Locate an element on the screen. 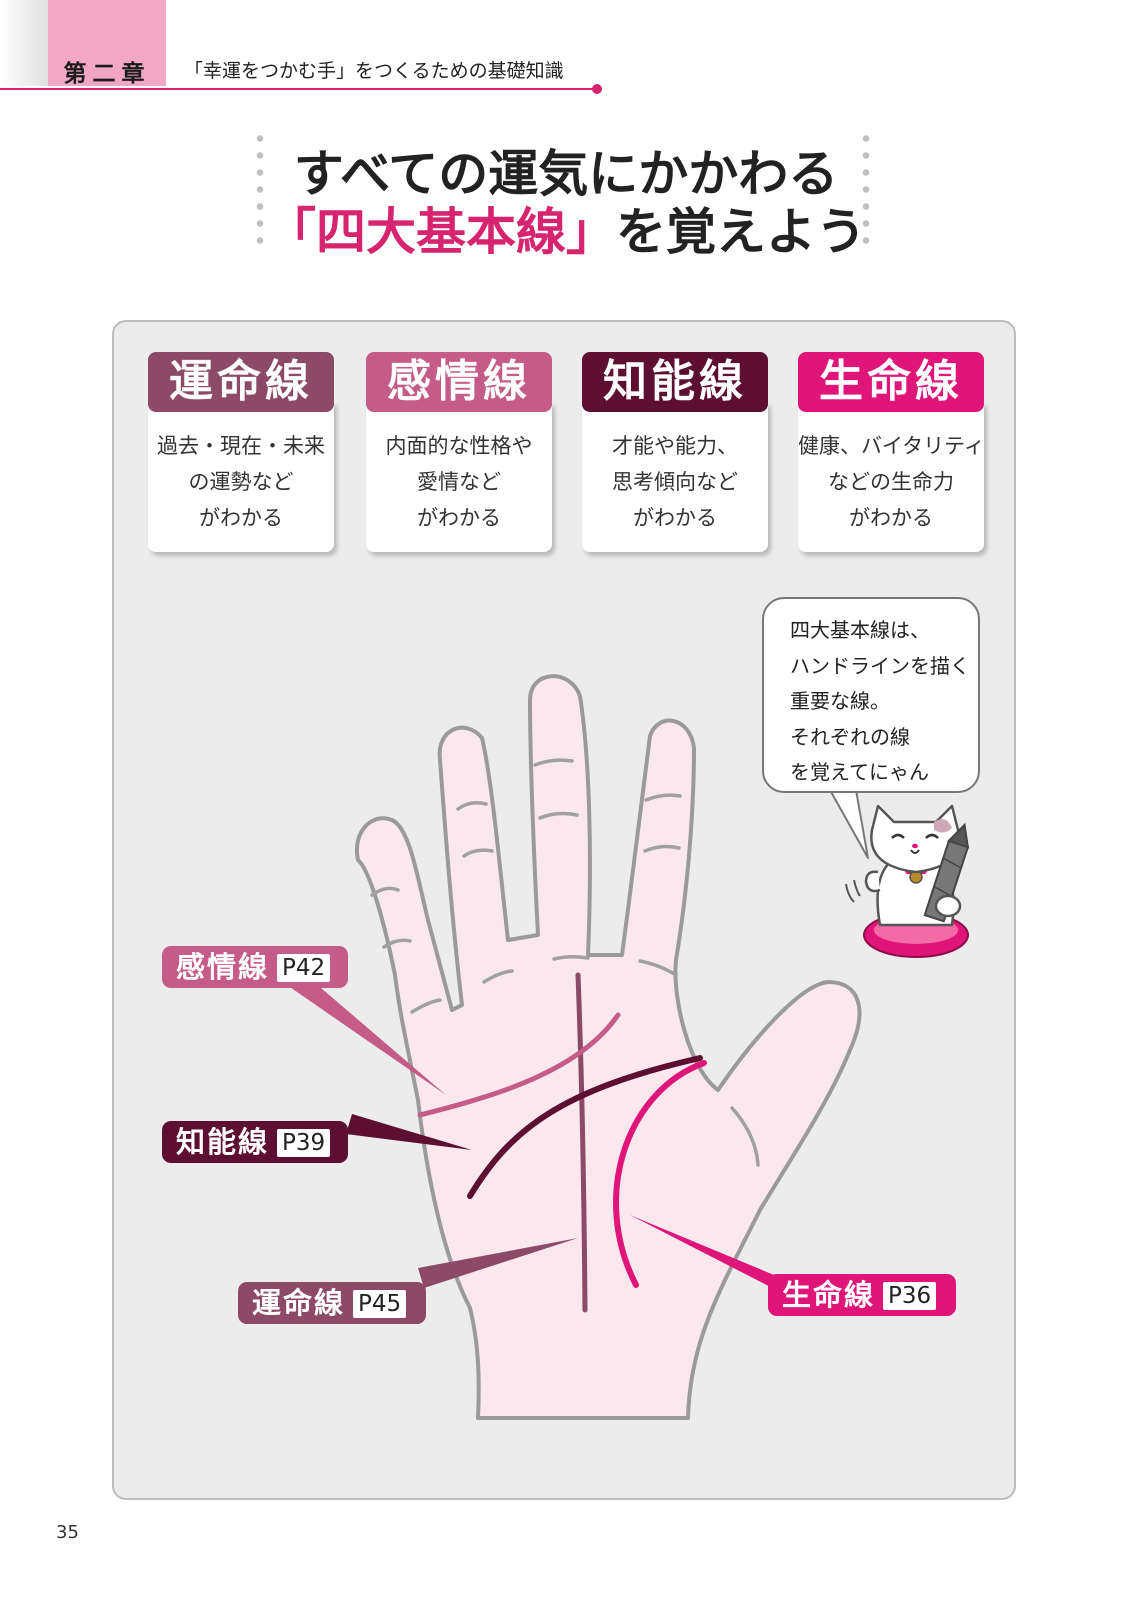  page-reference: P45 is located at coordinates (380, 1304).